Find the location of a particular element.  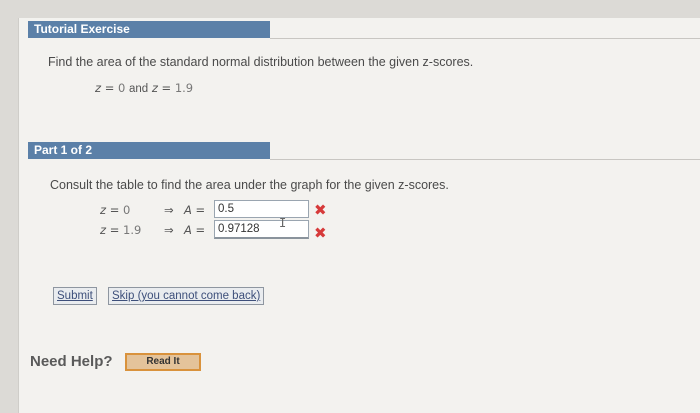

row2-incorrect-icon: ✖ is located at coordinates (320, 233).